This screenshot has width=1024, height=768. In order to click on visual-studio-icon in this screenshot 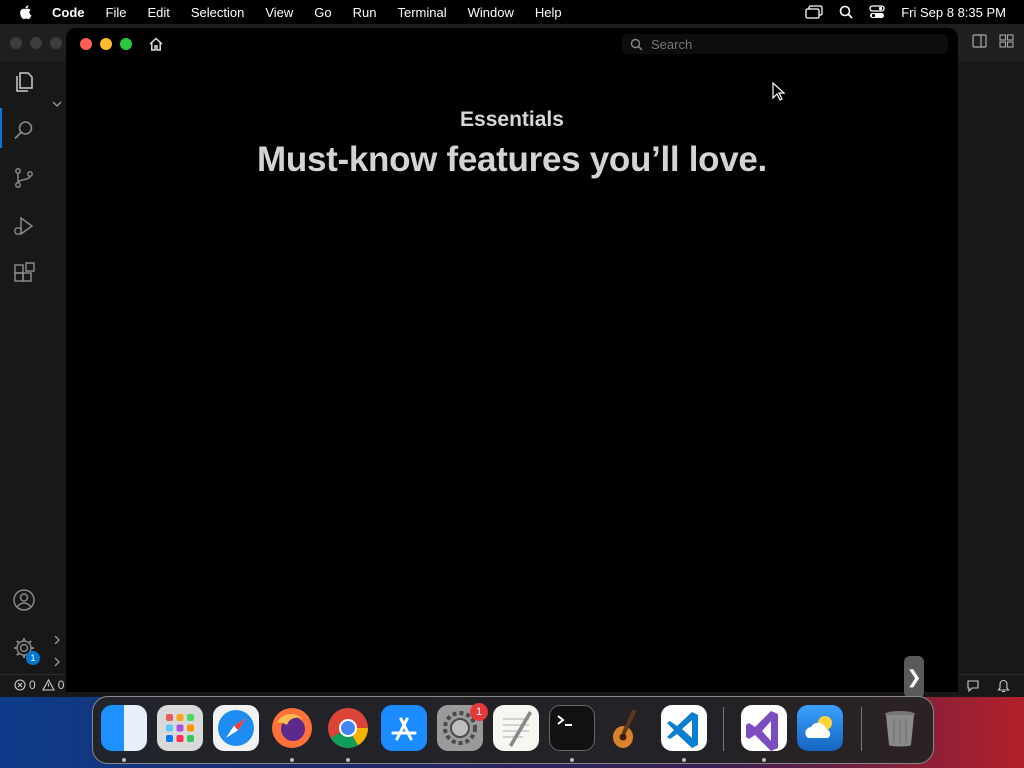, I will do `click(762, 731)`.